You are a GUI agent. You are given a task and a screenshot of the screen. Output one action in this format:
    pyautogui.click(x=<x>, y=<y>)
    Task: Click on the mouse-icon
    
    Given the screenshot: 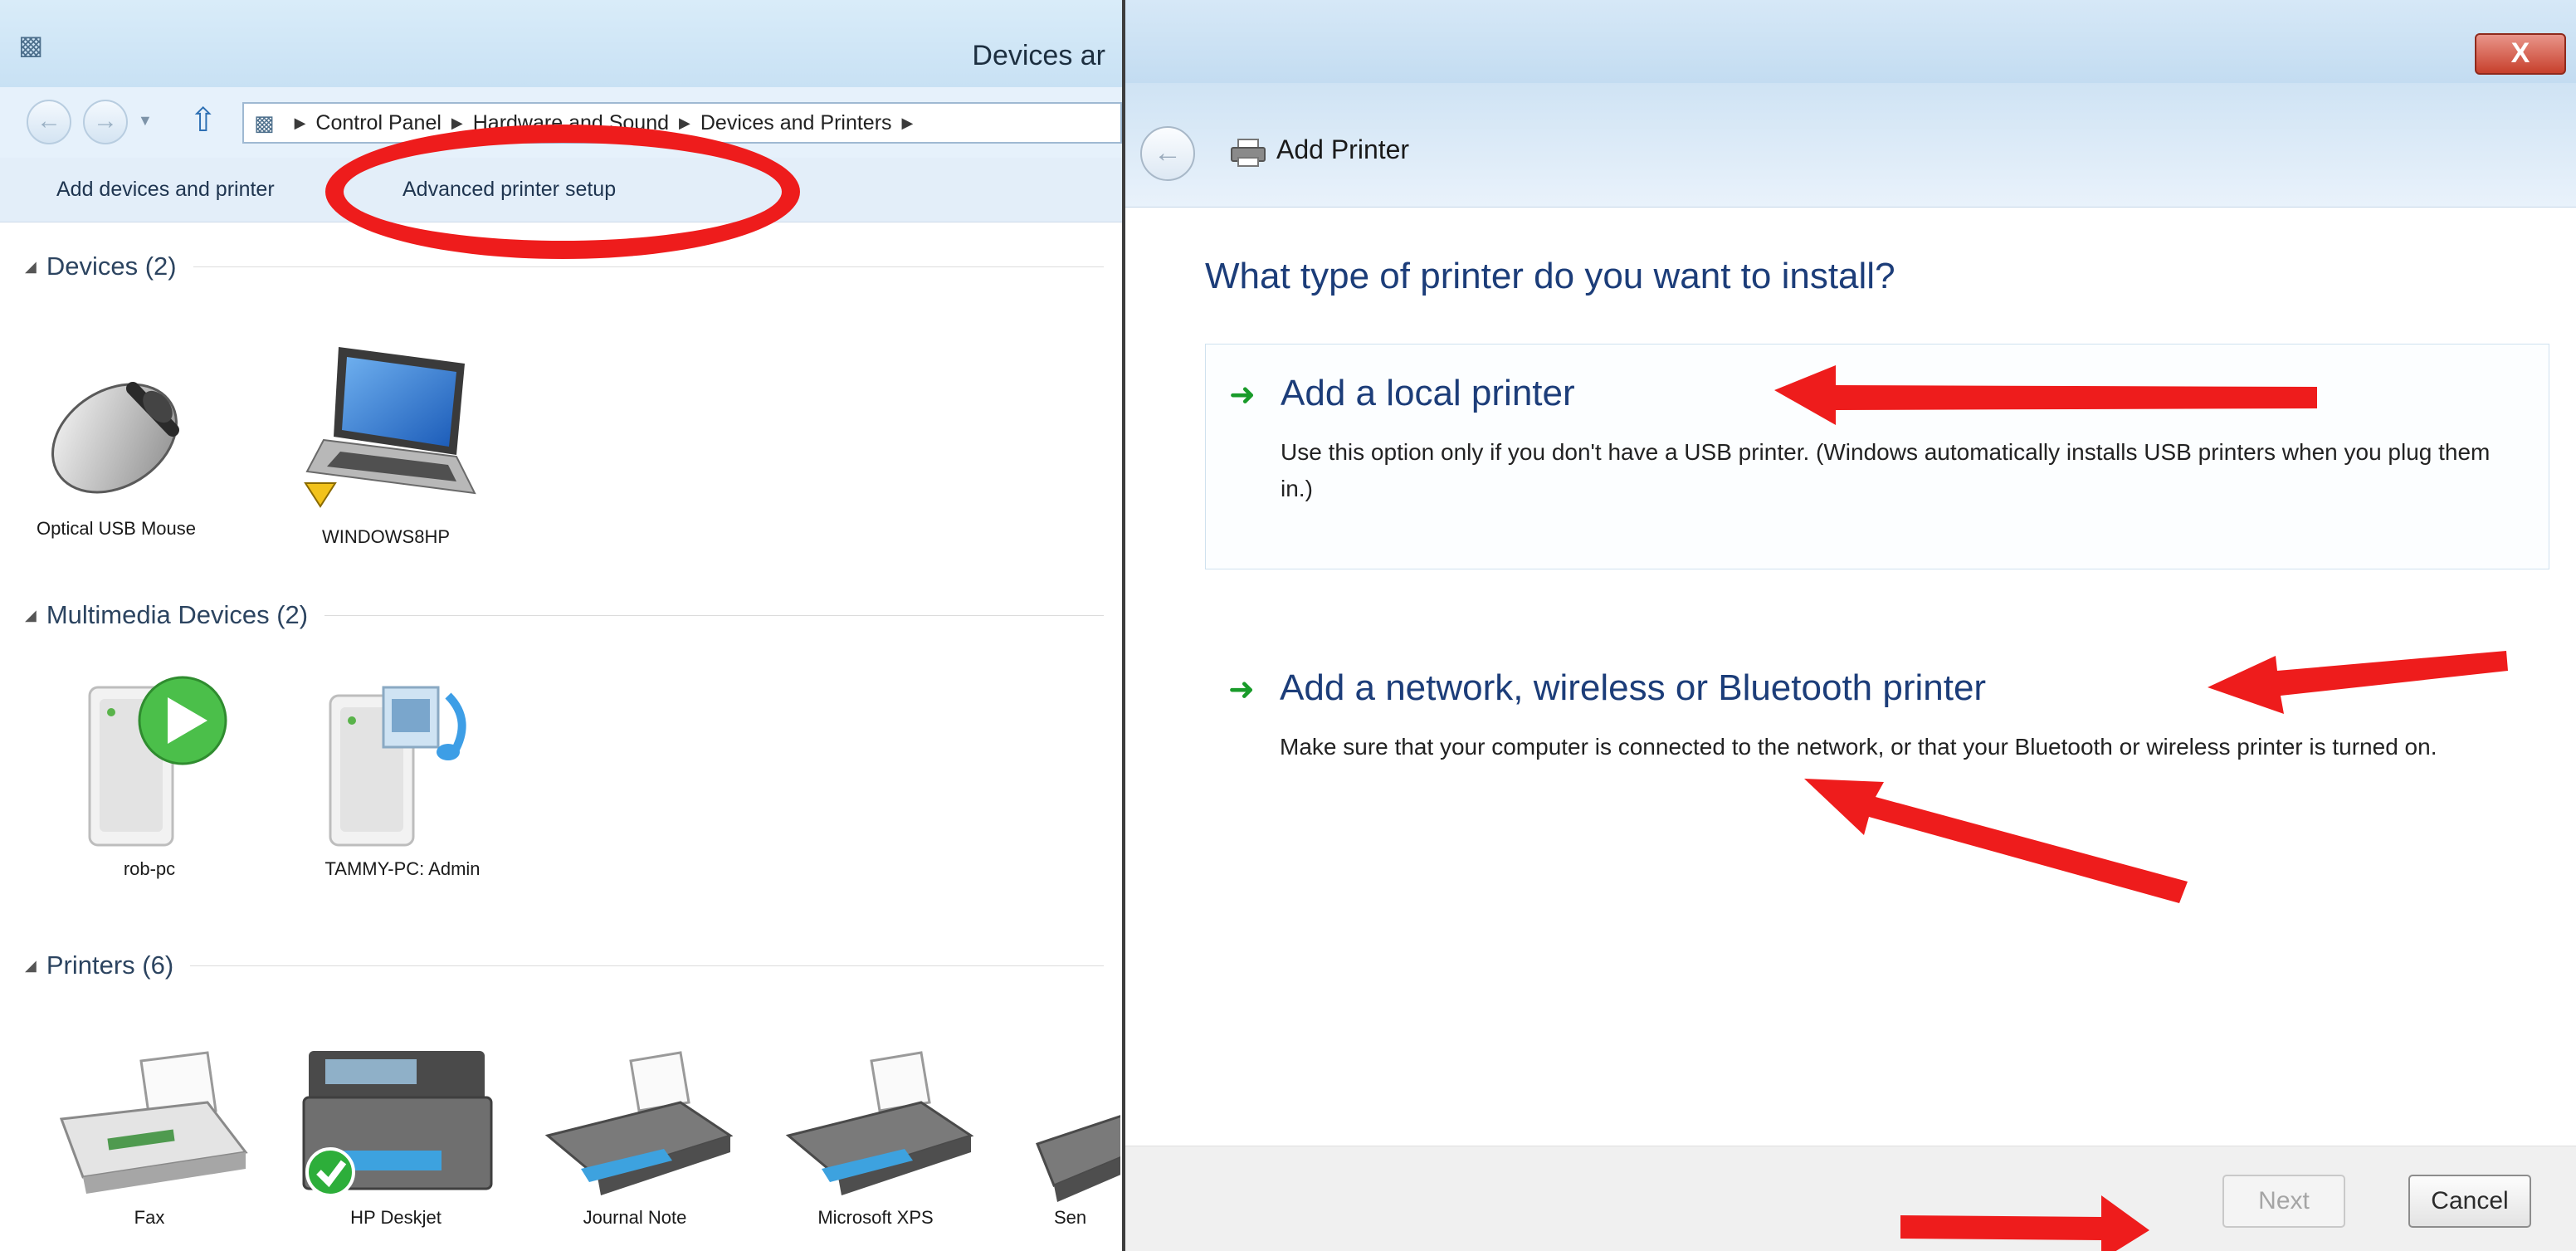 What is the action you would take?
    pyautogui.click(x=115, y=438)
    